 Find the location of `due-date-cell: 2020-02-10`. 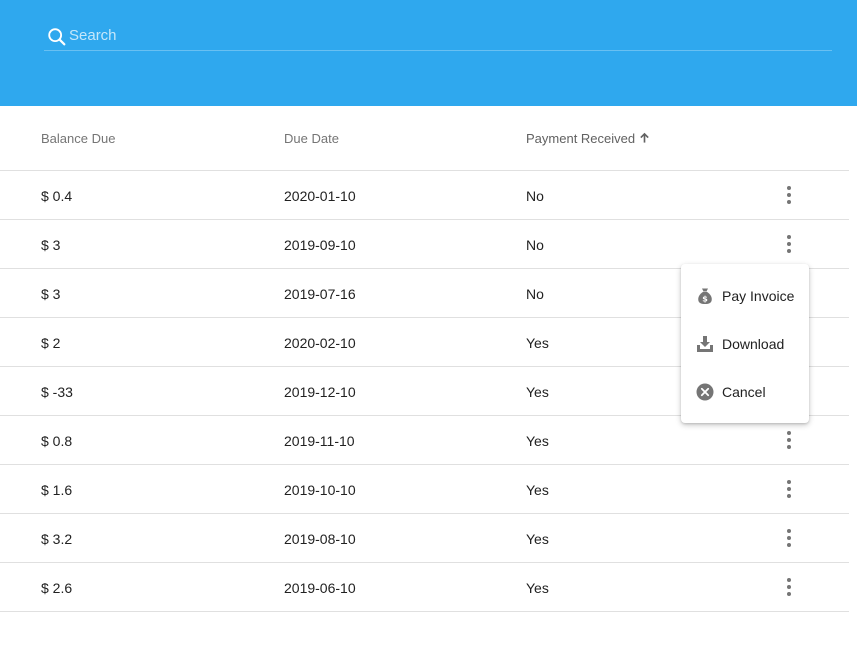

due-date-cell: 2020-02-10 is located at coordinates (320, 343).